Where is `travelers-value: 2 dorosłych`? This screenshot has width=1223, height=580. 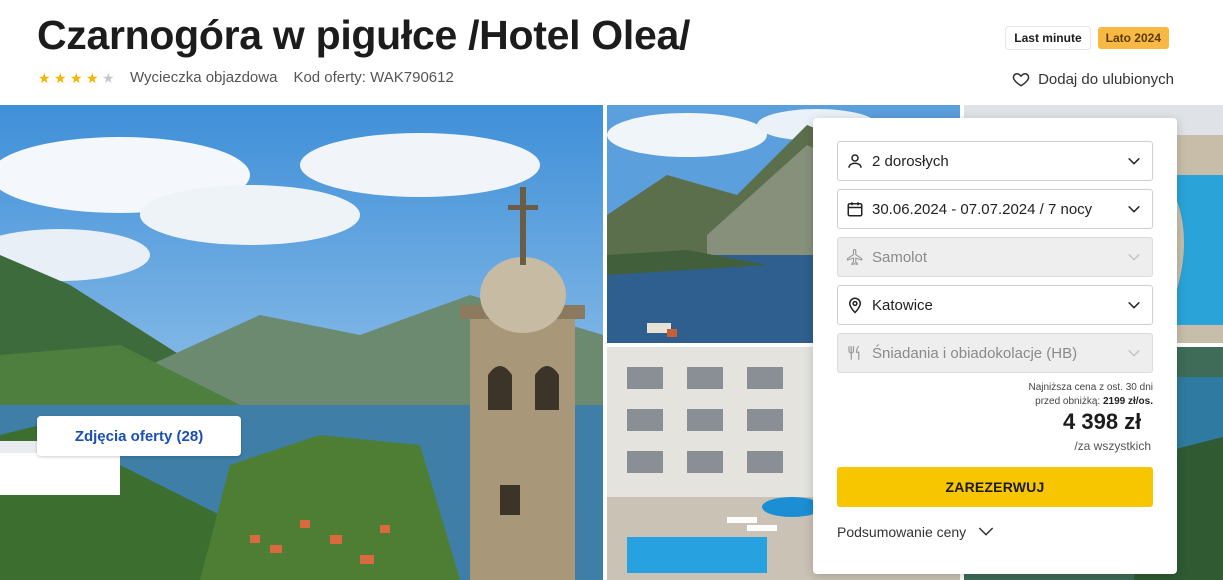 travelers-value: 2 dorosłych is located at coordinates (910, 161).